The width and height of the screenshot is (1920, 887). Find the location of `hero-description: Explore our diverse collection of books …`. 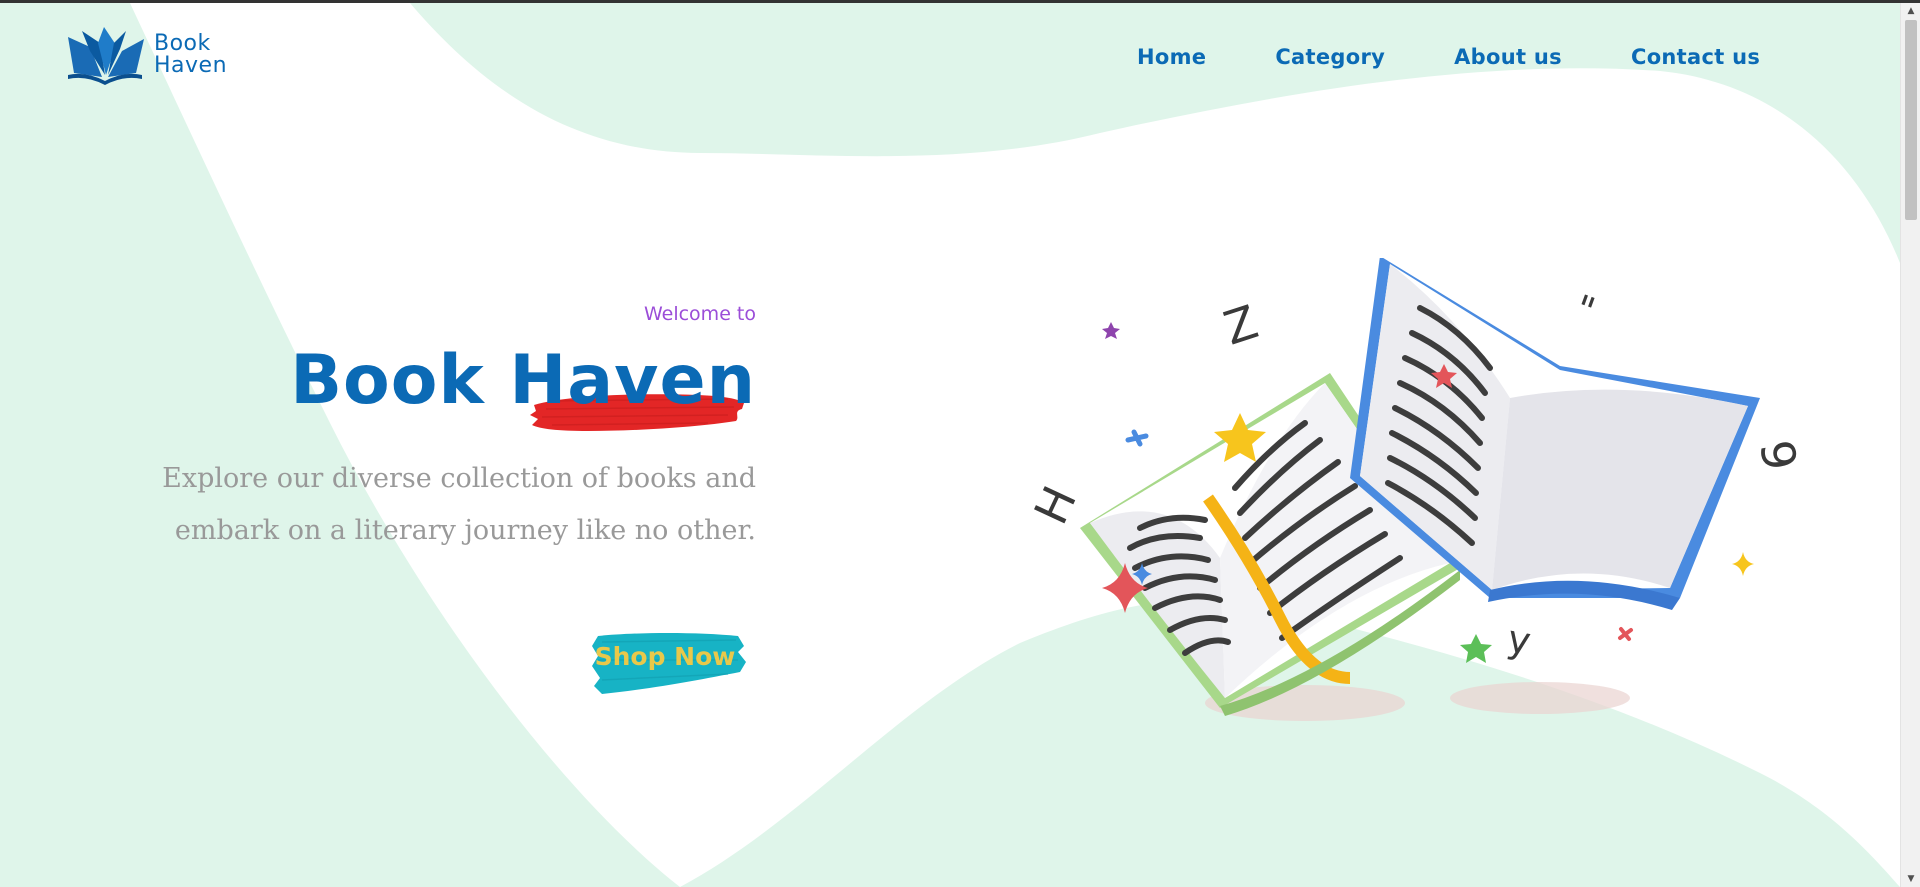

hero-description: Explore our diverse collection of books … is located at coordinates (459, 504).